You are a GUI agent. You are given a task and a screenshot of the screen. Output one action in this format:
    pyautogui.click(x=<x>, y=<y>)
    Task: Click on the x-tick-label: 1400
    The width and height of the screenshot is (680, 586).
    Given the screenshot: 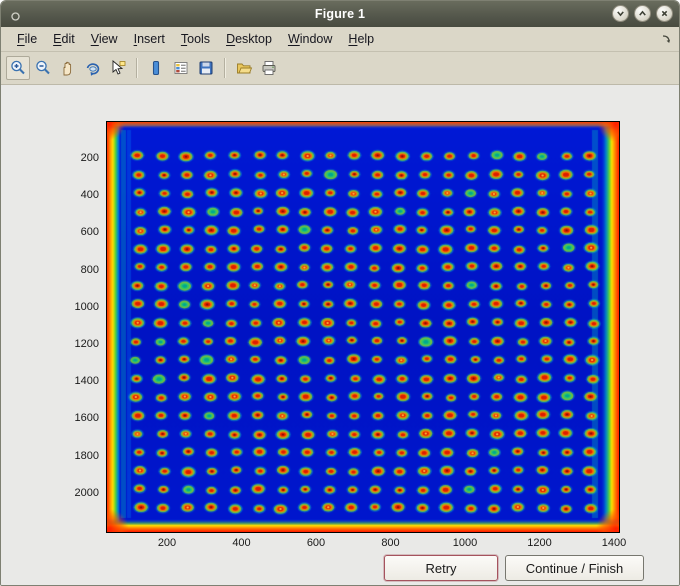 What is the action you would take?
    pyautogui.click(x=614, y=543)
    